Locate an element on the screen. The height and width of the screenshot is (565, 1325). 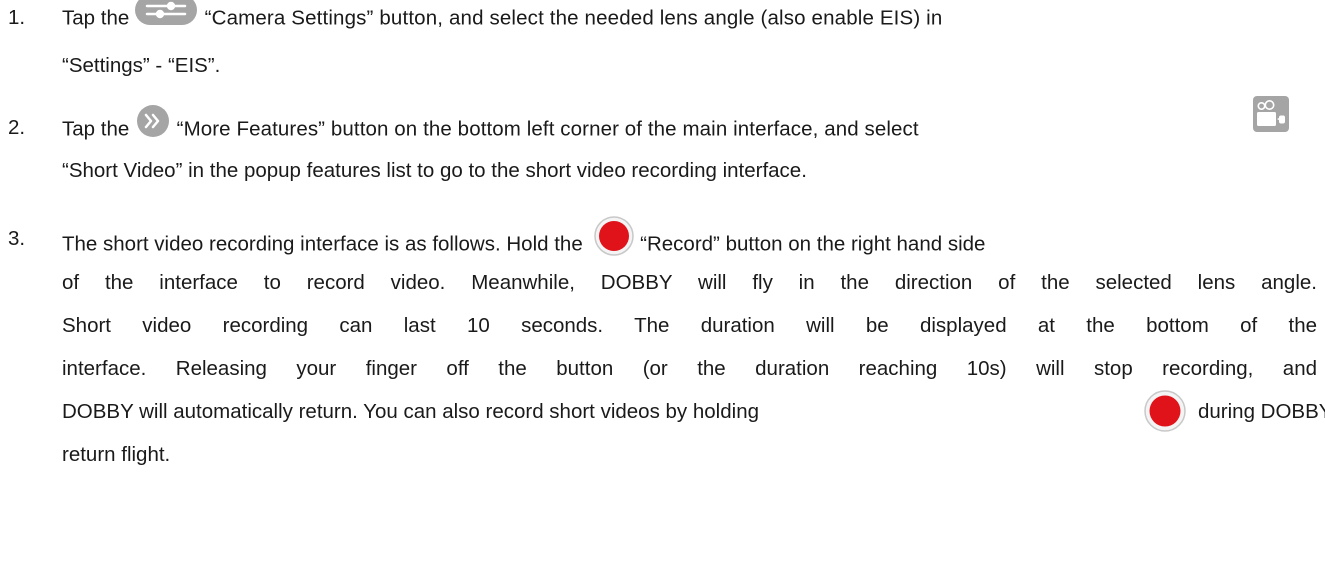
step-3-text-h: return flight. is located at coordinates (116, 454).